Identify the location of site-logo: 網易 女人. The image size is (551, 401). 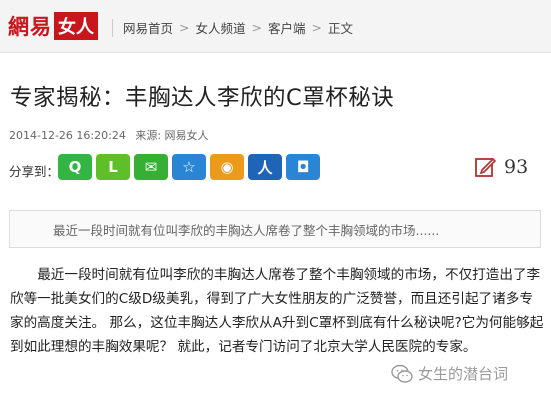
(53, 26).